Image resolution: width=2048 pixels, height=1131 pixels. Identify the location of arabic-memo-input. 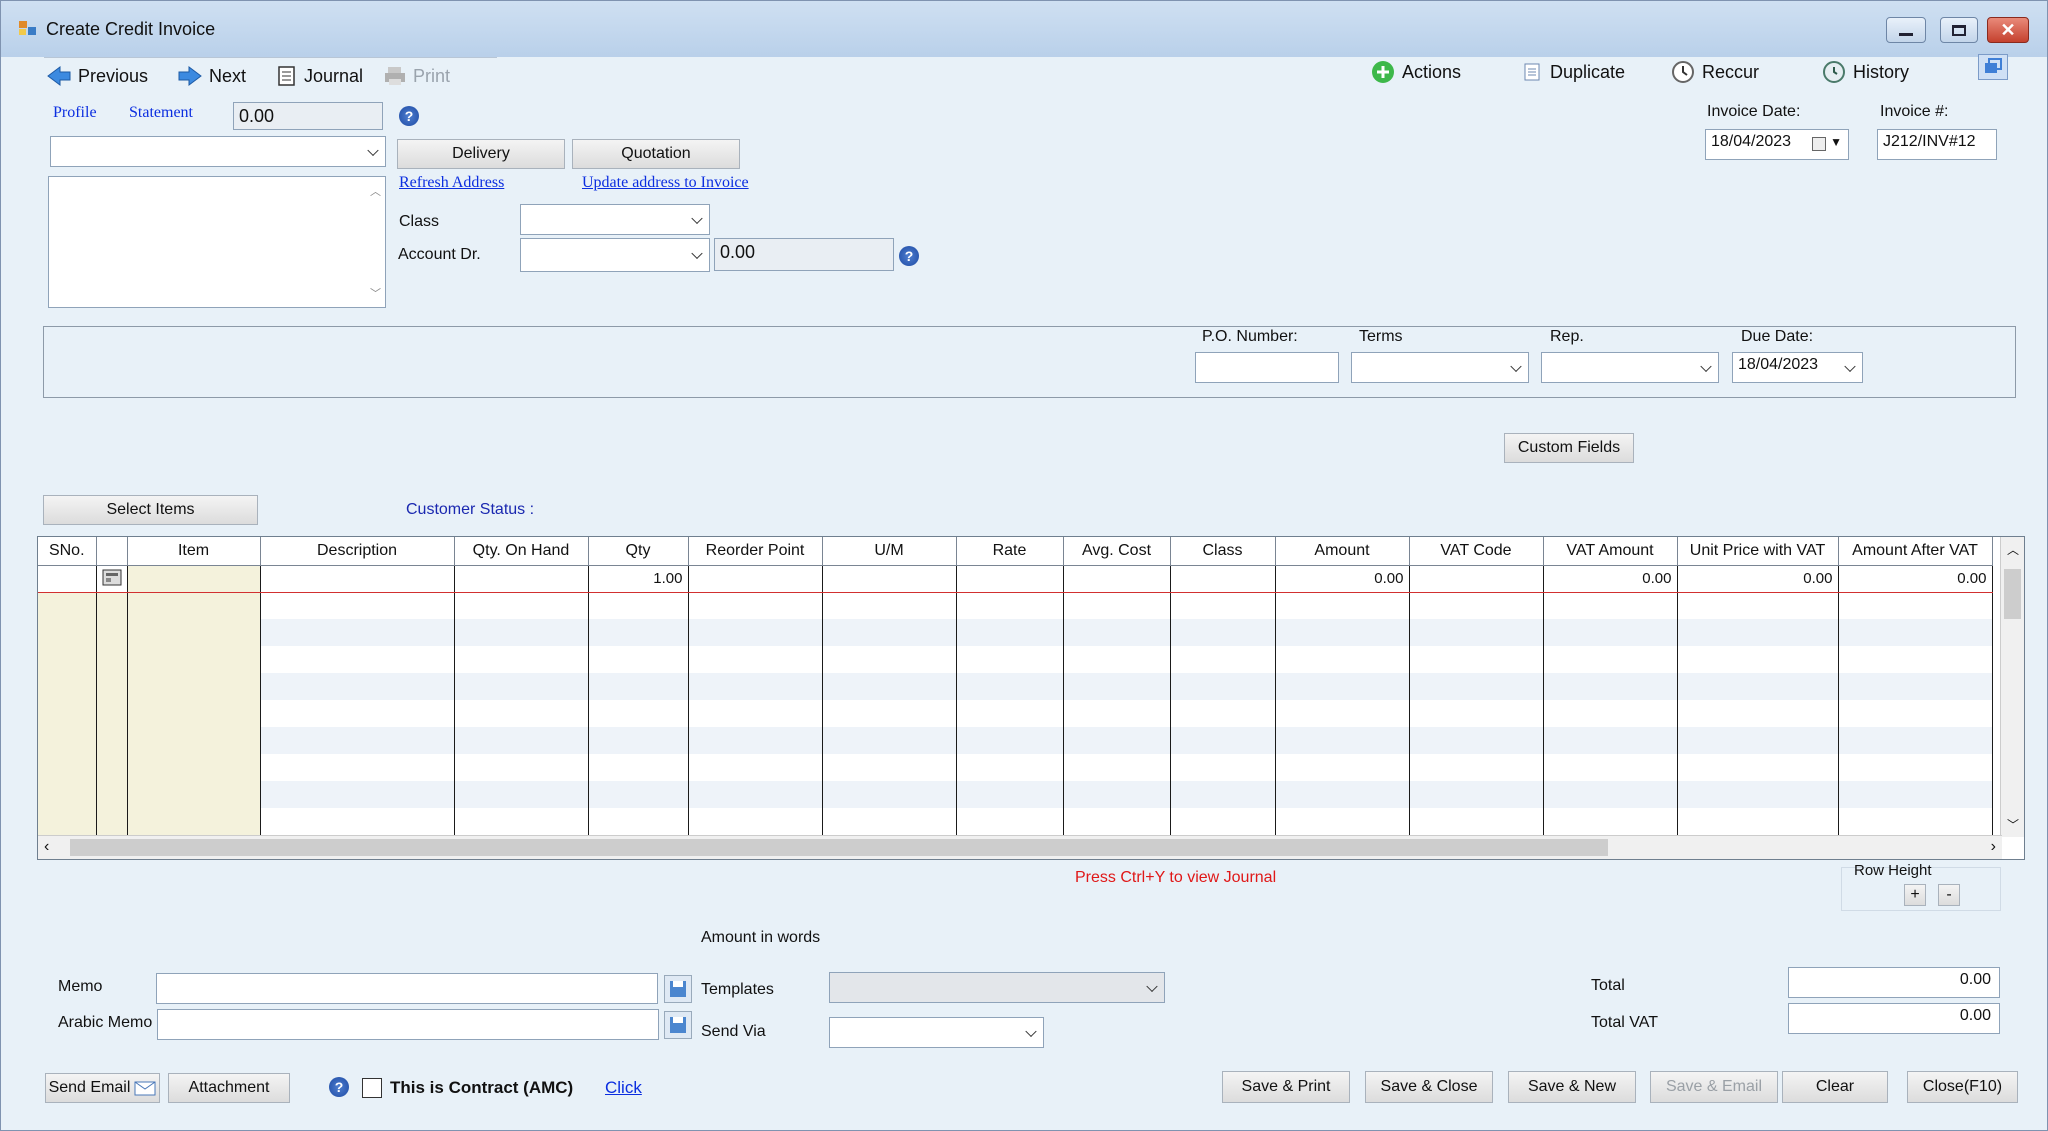
(408, 1024).